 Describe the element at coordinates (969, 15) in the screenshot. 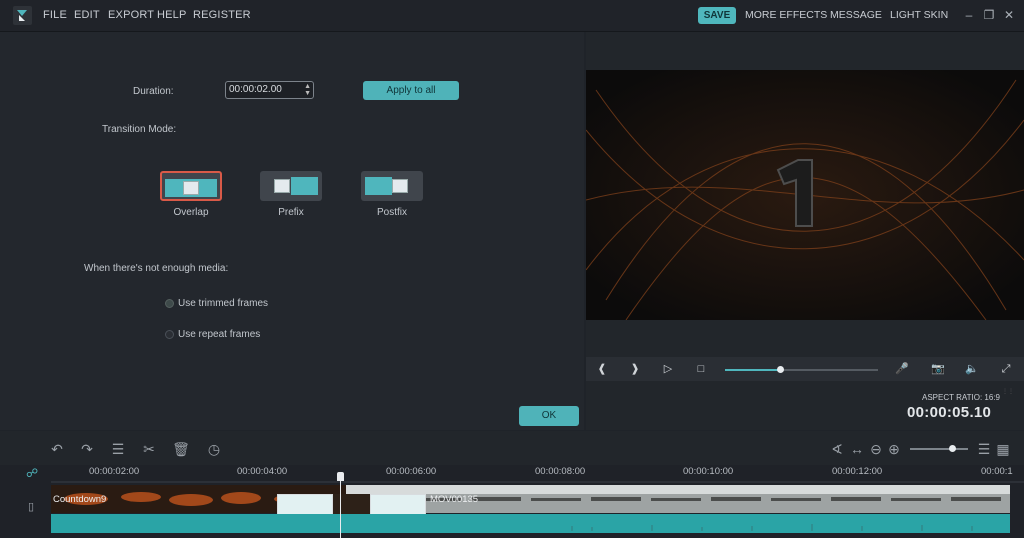

I see `minimize-icon: –` at that location.